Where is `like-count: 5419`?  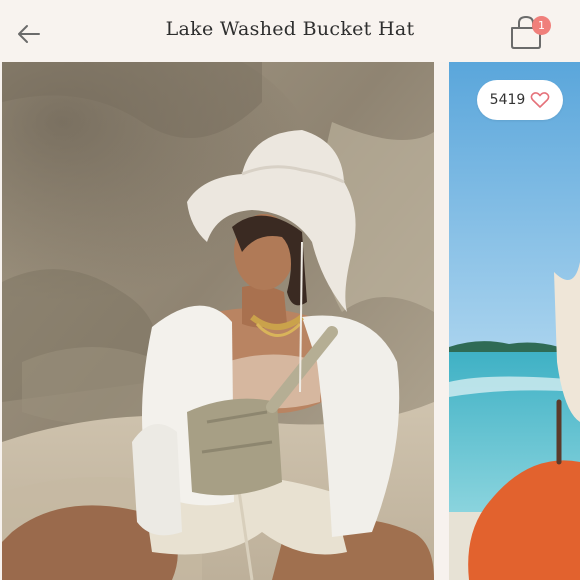 like-count: 5419 is located at coordinates (507, 100).